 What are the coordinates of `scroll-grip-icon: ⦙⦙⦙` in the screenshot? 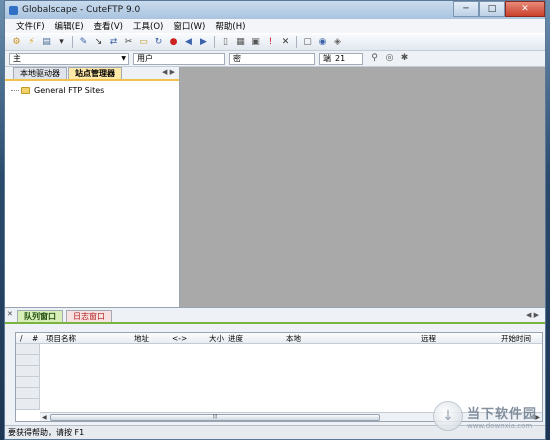 It's located at (215, 416).